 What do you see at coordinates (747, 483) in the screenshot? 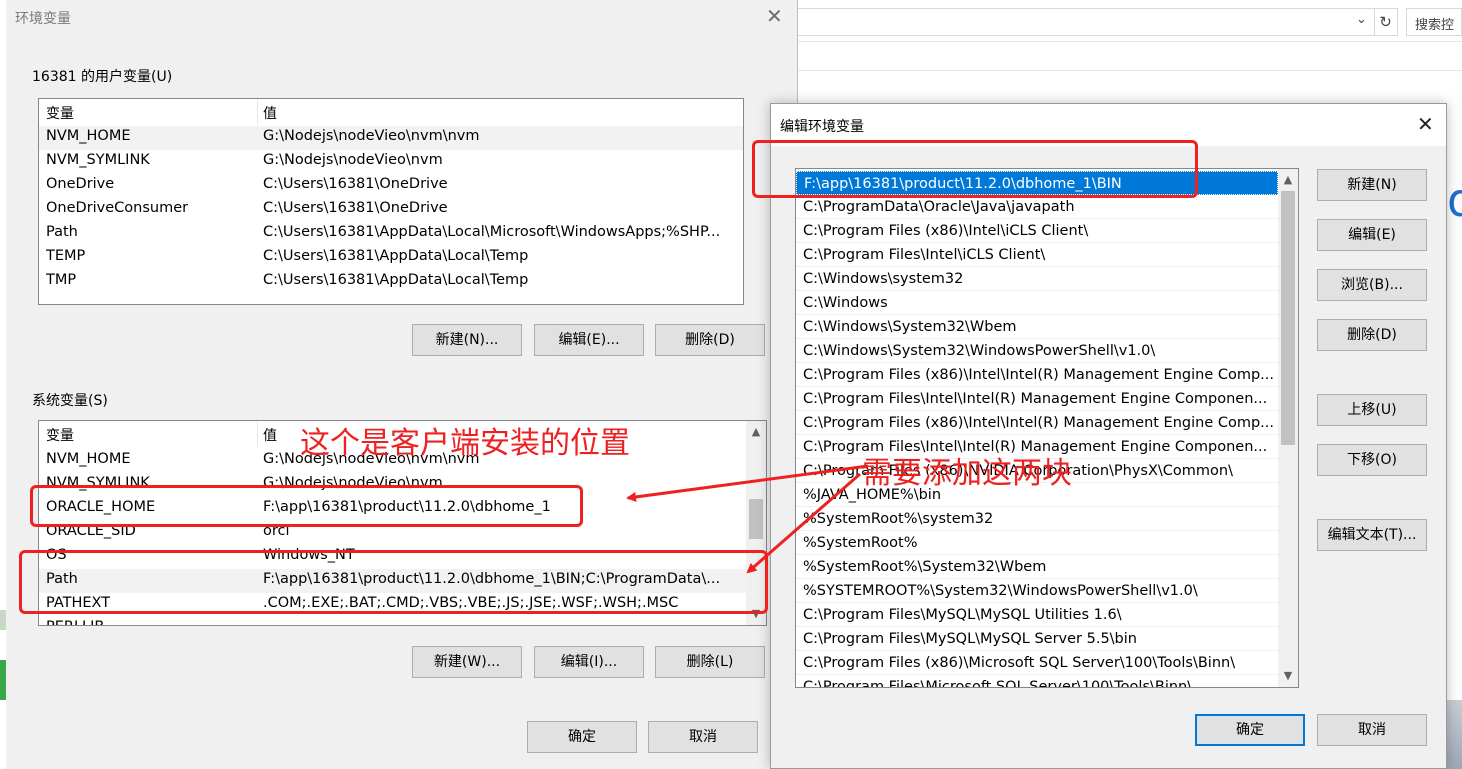
I see `arrow-to-oracle-home` at bounding box center [747, 483].